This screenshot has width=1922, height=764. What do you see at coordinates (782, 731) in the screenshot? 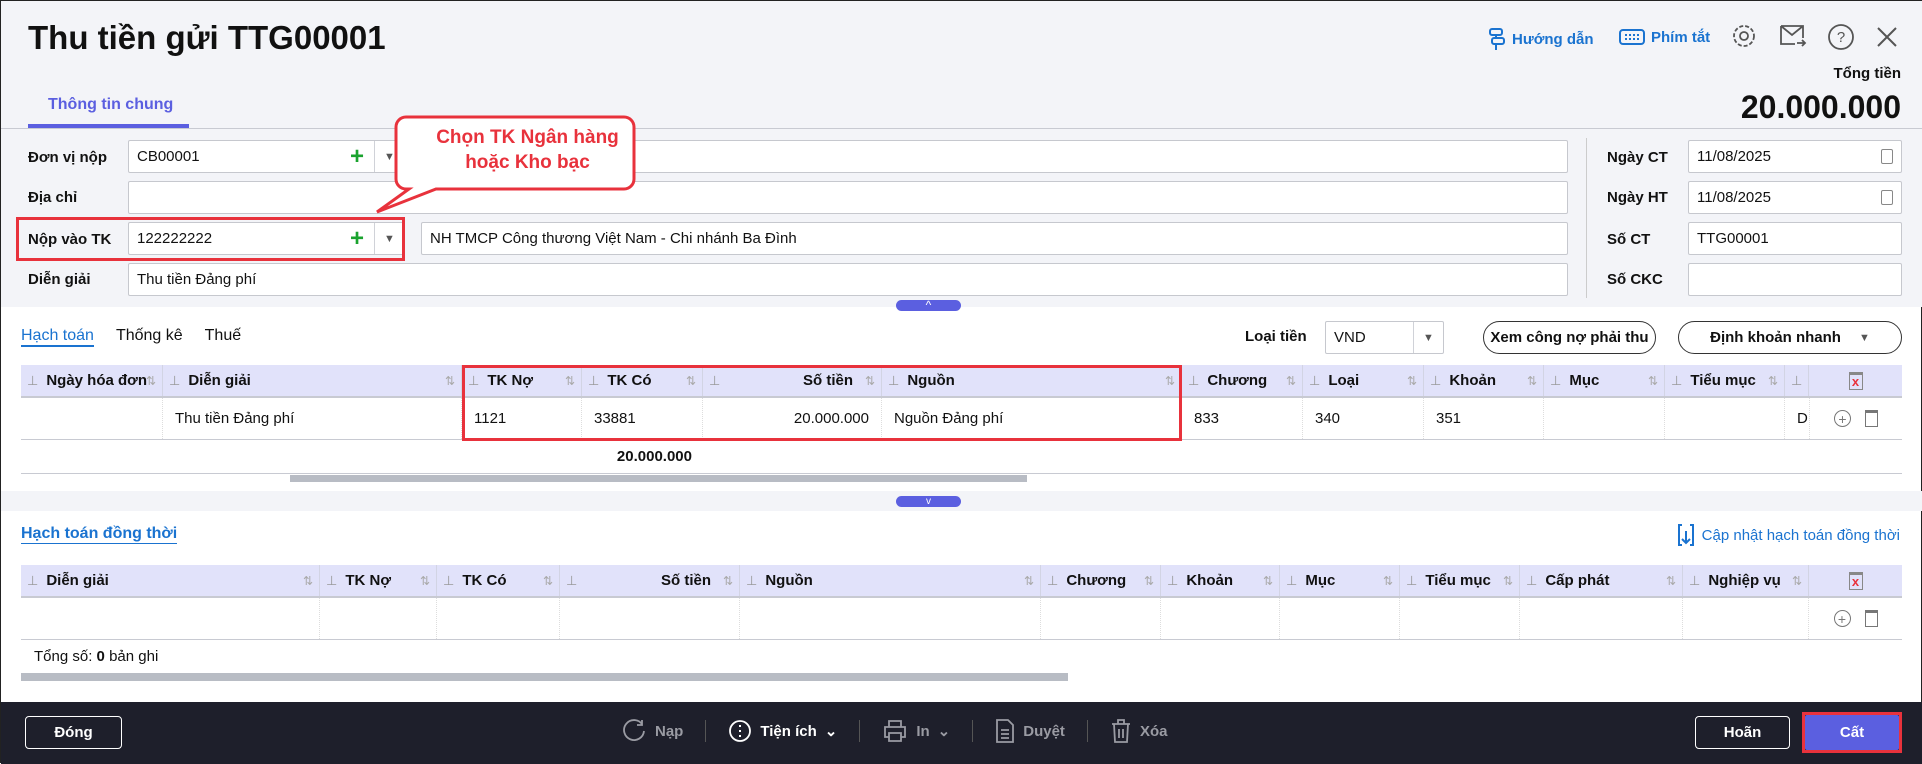
I see `utilities-button: Tiện ích ⌄` at bounding box center [782, 731].